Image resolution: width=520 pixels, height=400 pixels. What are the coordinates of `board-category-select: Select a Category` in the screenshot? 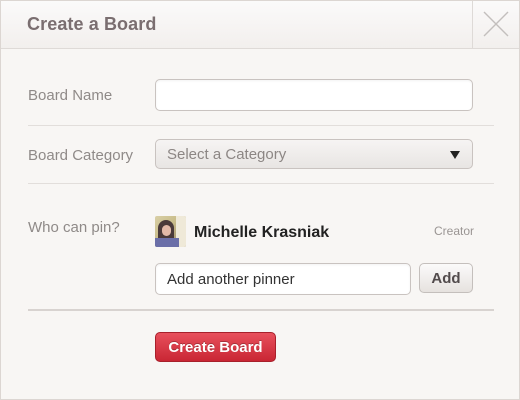 It's located at (314, 154).